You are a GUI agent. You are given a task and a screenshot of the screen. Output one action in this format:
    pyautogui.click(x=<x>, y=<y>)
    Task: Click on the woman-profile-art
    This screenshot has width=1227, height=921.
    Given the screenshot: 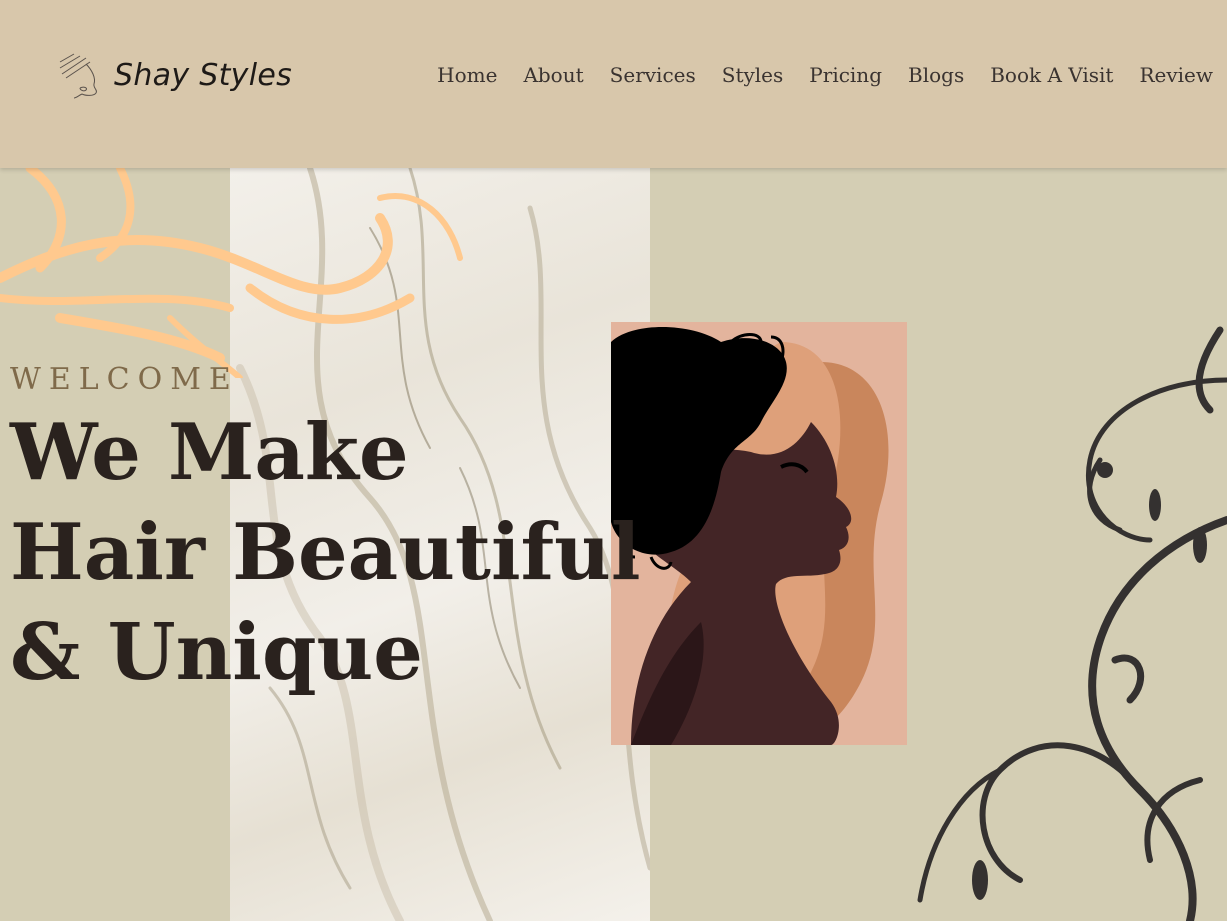 What is the action you would take?
    pyautogui.click(x=750, y=536)
    